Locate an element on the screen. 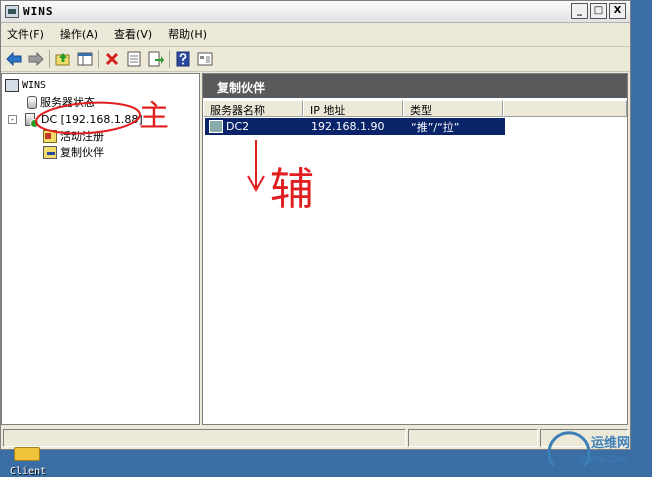 Image resolution: width=652 pixels, height=477 pixels. forward-icon is located at coordinates (36, 59).